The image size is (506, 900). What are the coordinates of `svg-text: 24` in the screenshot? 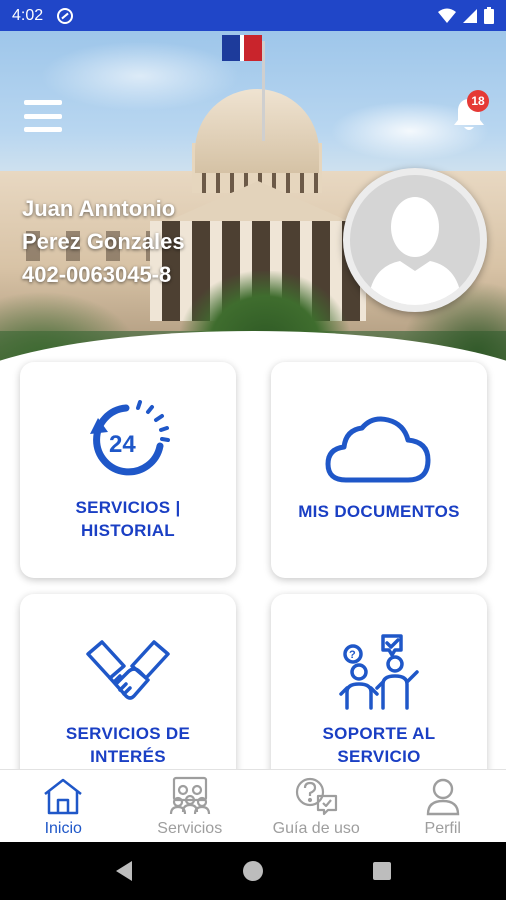 It's located at (122, 444).